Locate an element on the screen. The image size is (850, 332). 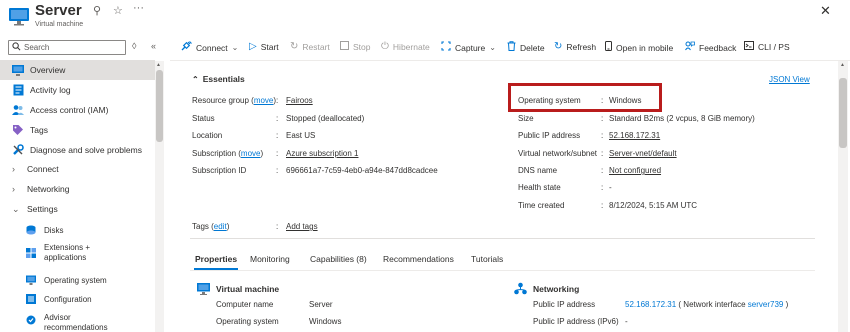
search-placeholder: Search is located at coordinates (37, 47).